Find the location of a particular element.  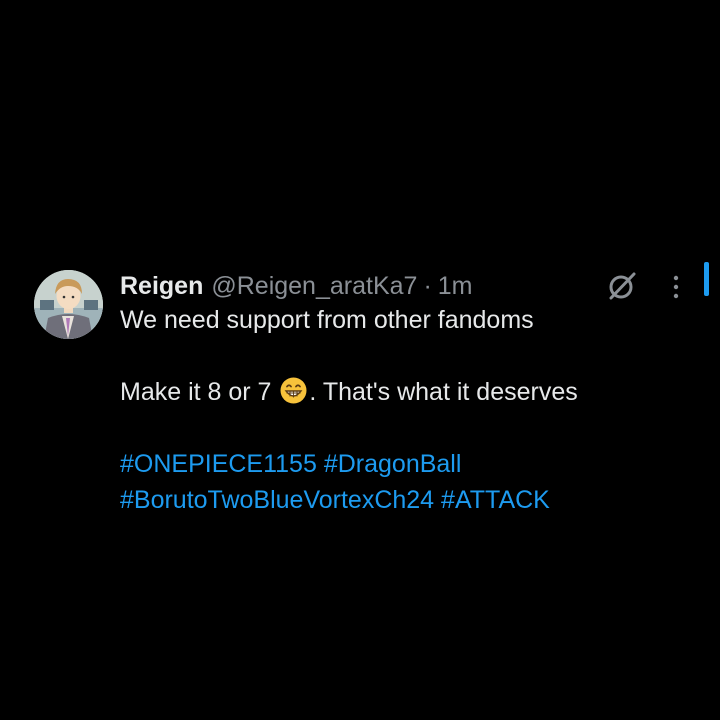

more-options-icon is located at coordinates (676, 287).